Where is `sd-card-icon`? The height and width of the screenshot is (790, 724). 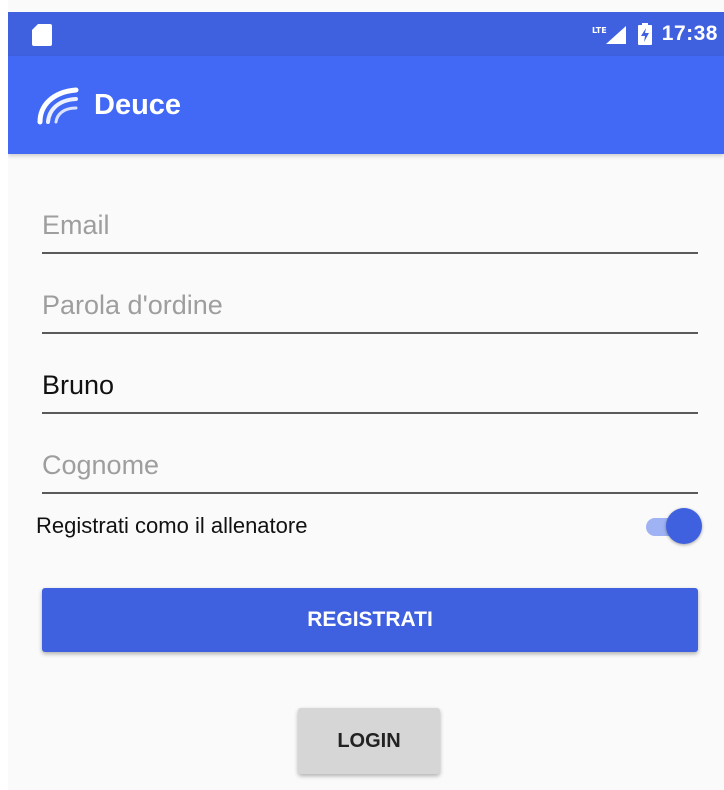 sd-card-icon is located at coordinates (42, 35).